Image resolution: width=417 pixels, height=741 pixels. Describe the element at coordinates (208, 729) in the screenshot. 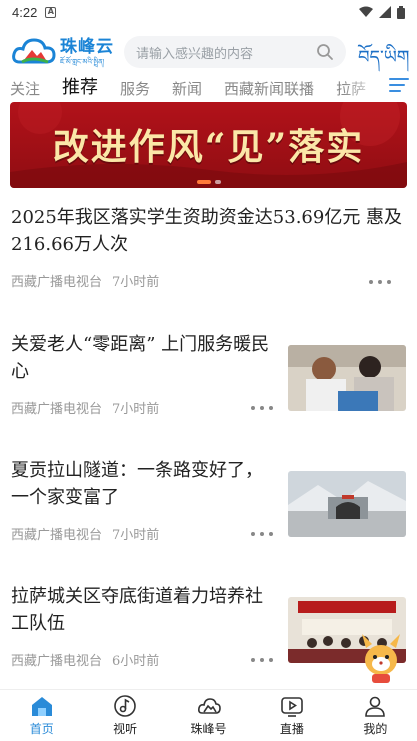

I see `nav-label: 珠峰号` at that location.